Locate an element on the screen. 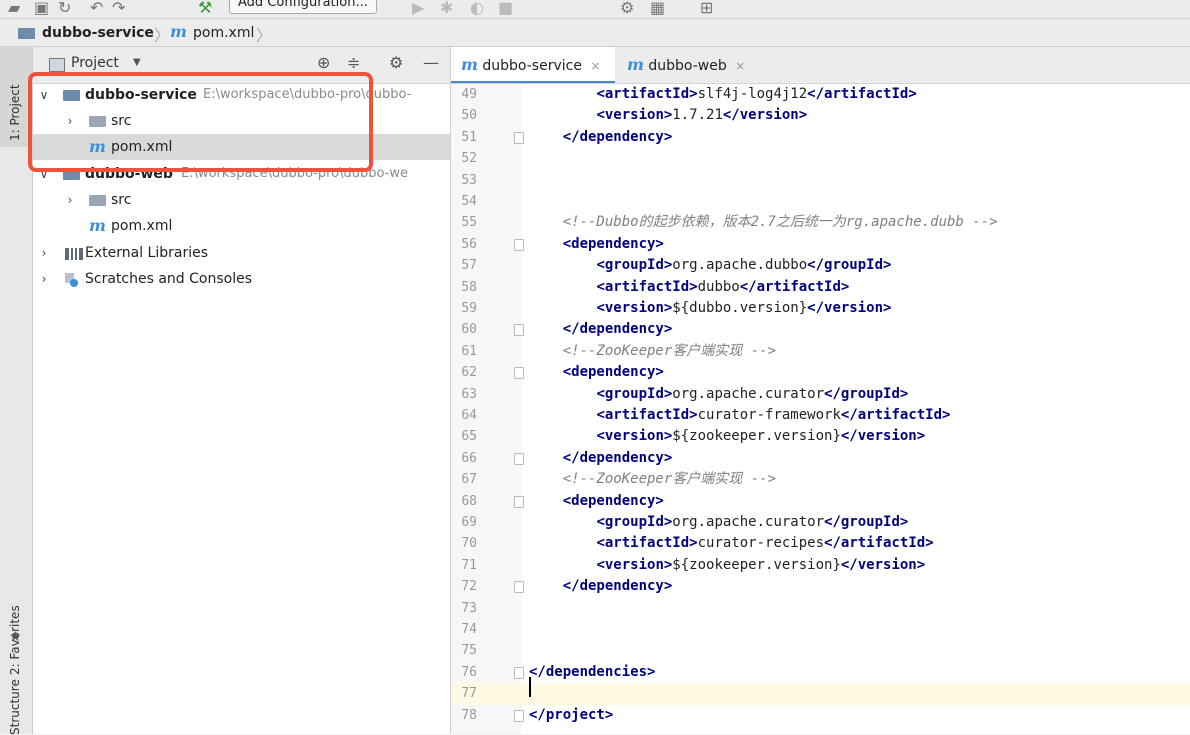  tree-item-label: pom.xml is located at coordinates (142, 226).